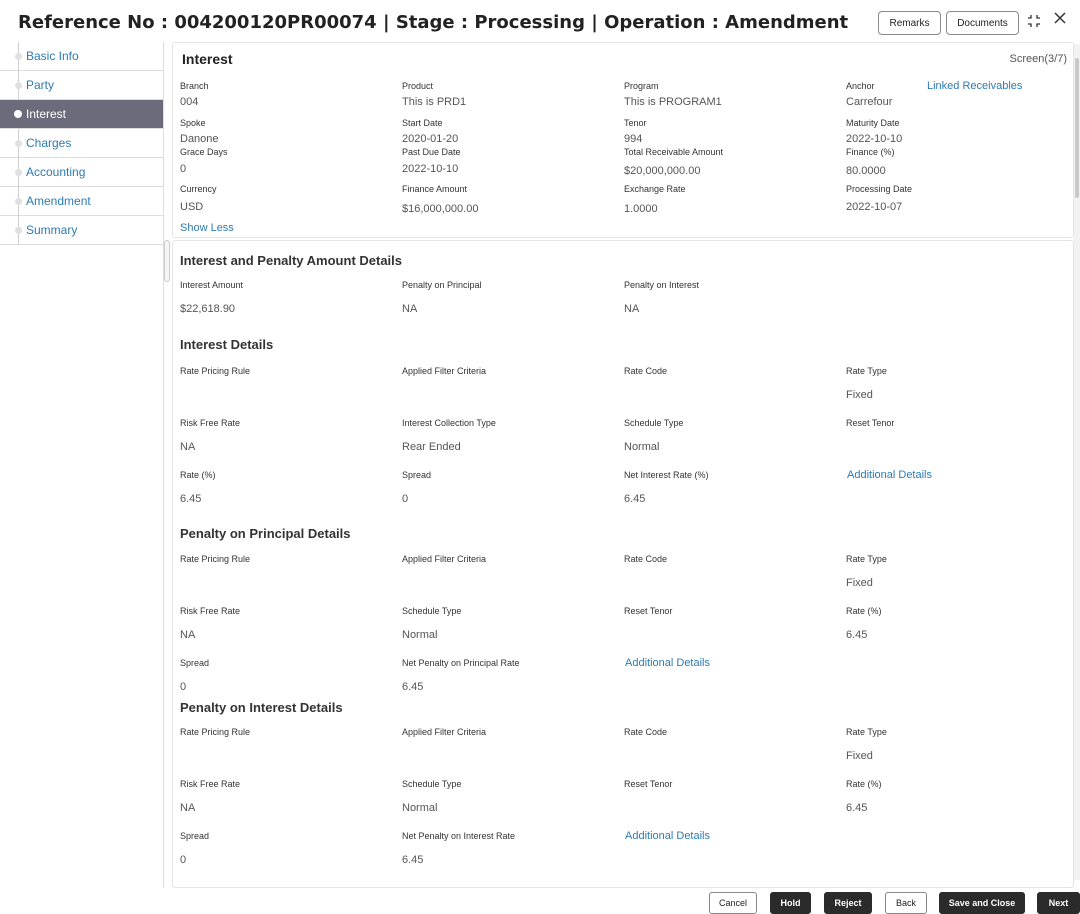 Image resolution: width=1080 pixels, height=914 pixels. Describe the element at coordinates (204, 152) in the screenshot. I see `grace-days-label: Grace Days` at that location.